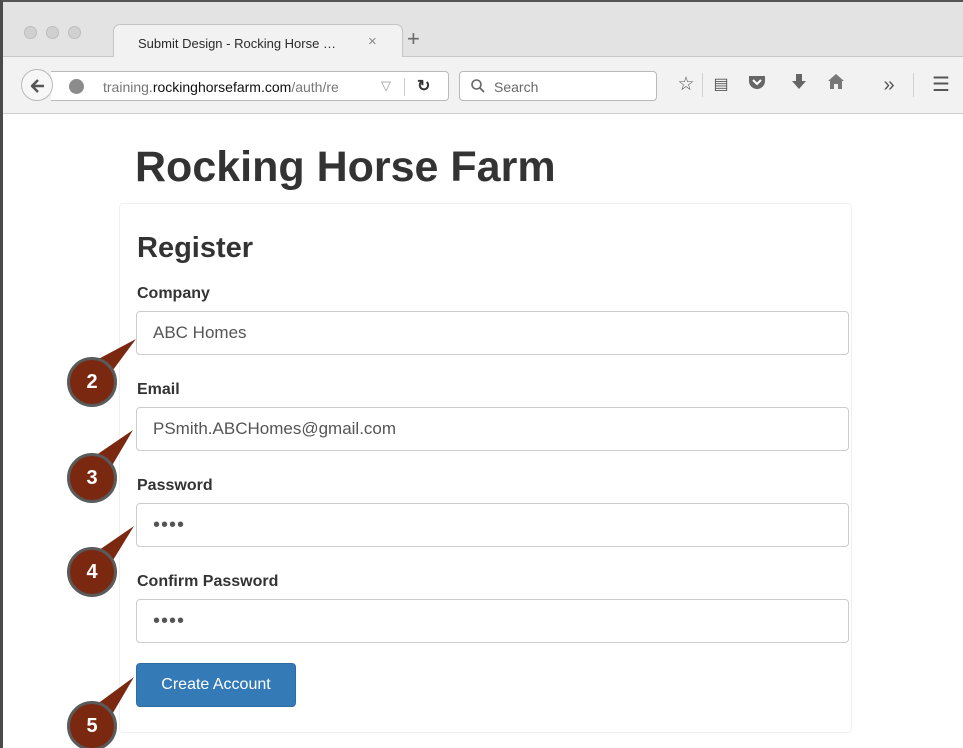 This screenshot has height=748, width=963. I want to click on search-bar: Search, so click(558, 86).